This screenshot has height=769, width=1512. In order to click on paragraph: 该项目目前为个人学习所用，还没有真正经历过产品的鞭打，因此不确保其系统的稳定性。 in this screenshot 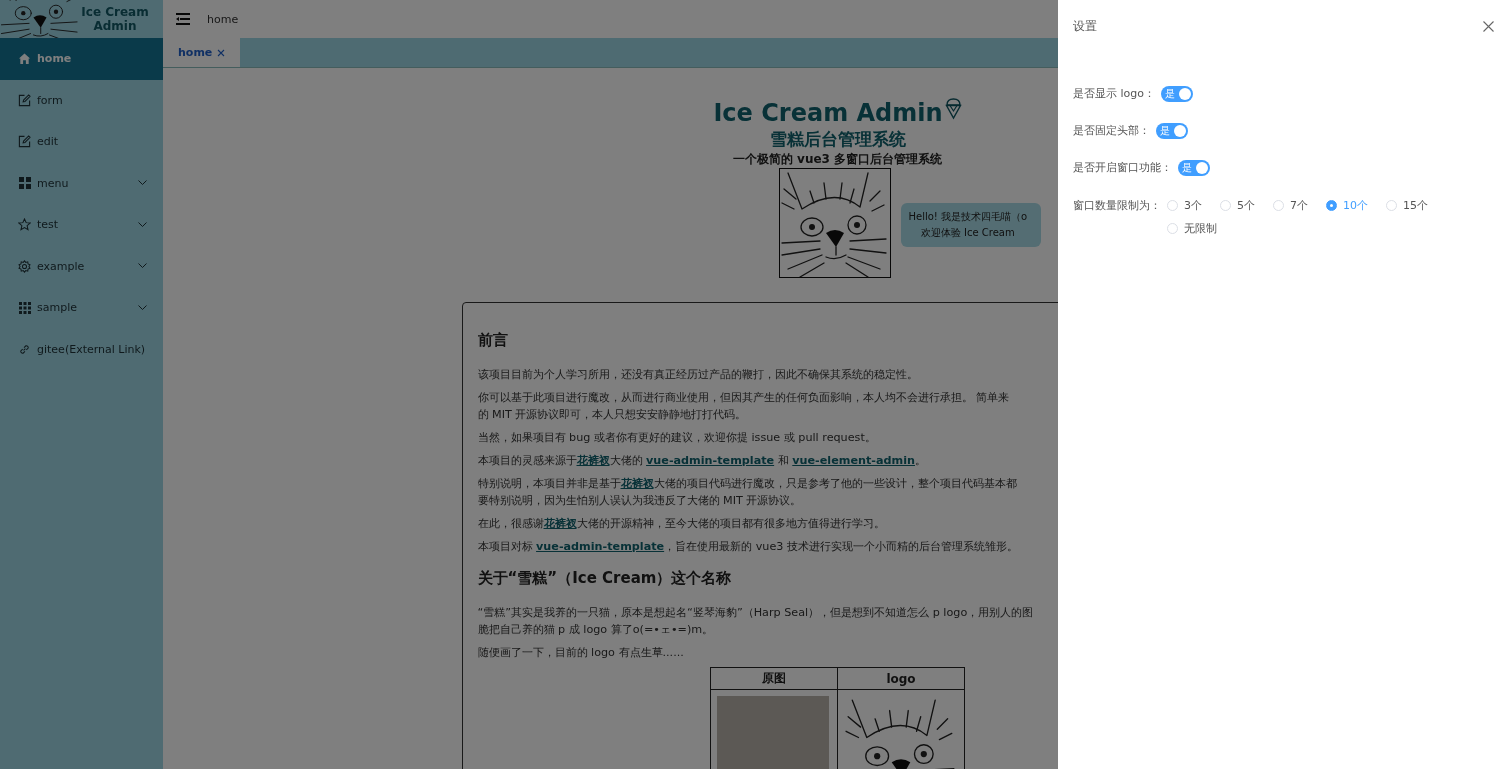, I will do `click(698, 375)`.